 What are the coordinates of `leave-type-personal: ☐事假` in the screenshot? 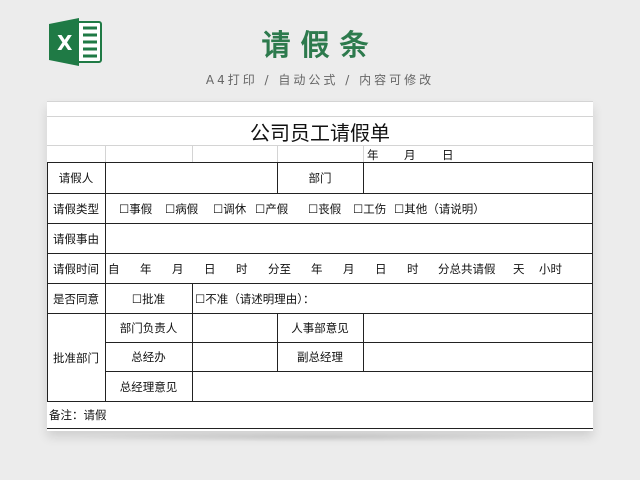 It's located at (135, 209).